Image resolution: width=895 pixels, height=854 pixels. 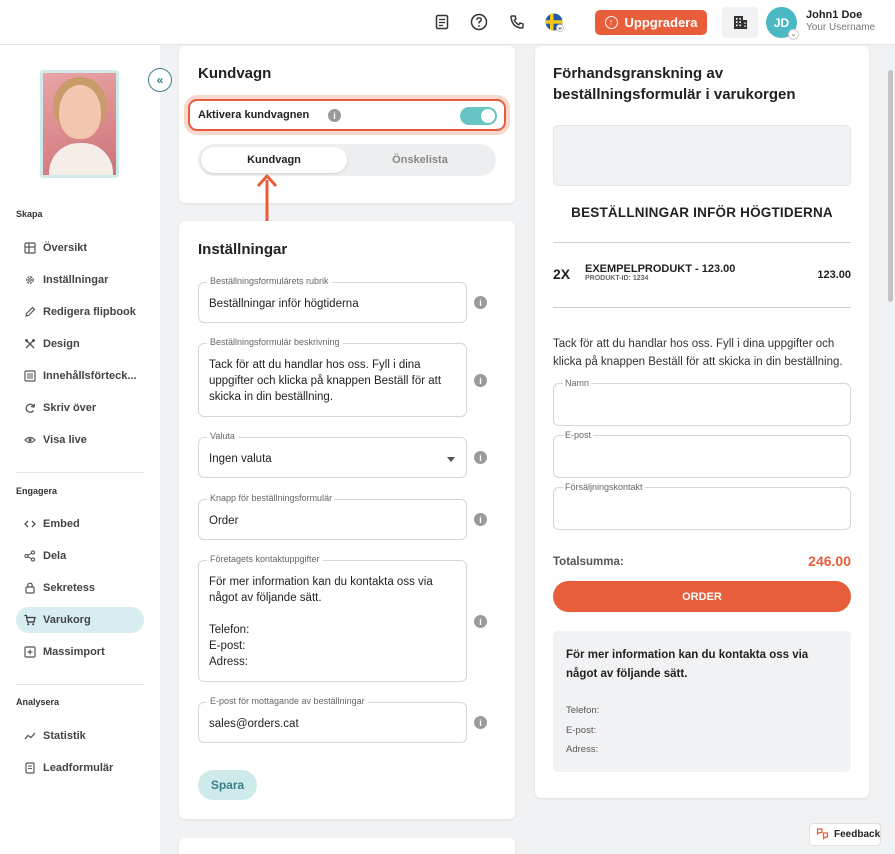 I want to click on user-menu: JD ⌄ John1 Doe Your Username, so click(x=807, y=23).